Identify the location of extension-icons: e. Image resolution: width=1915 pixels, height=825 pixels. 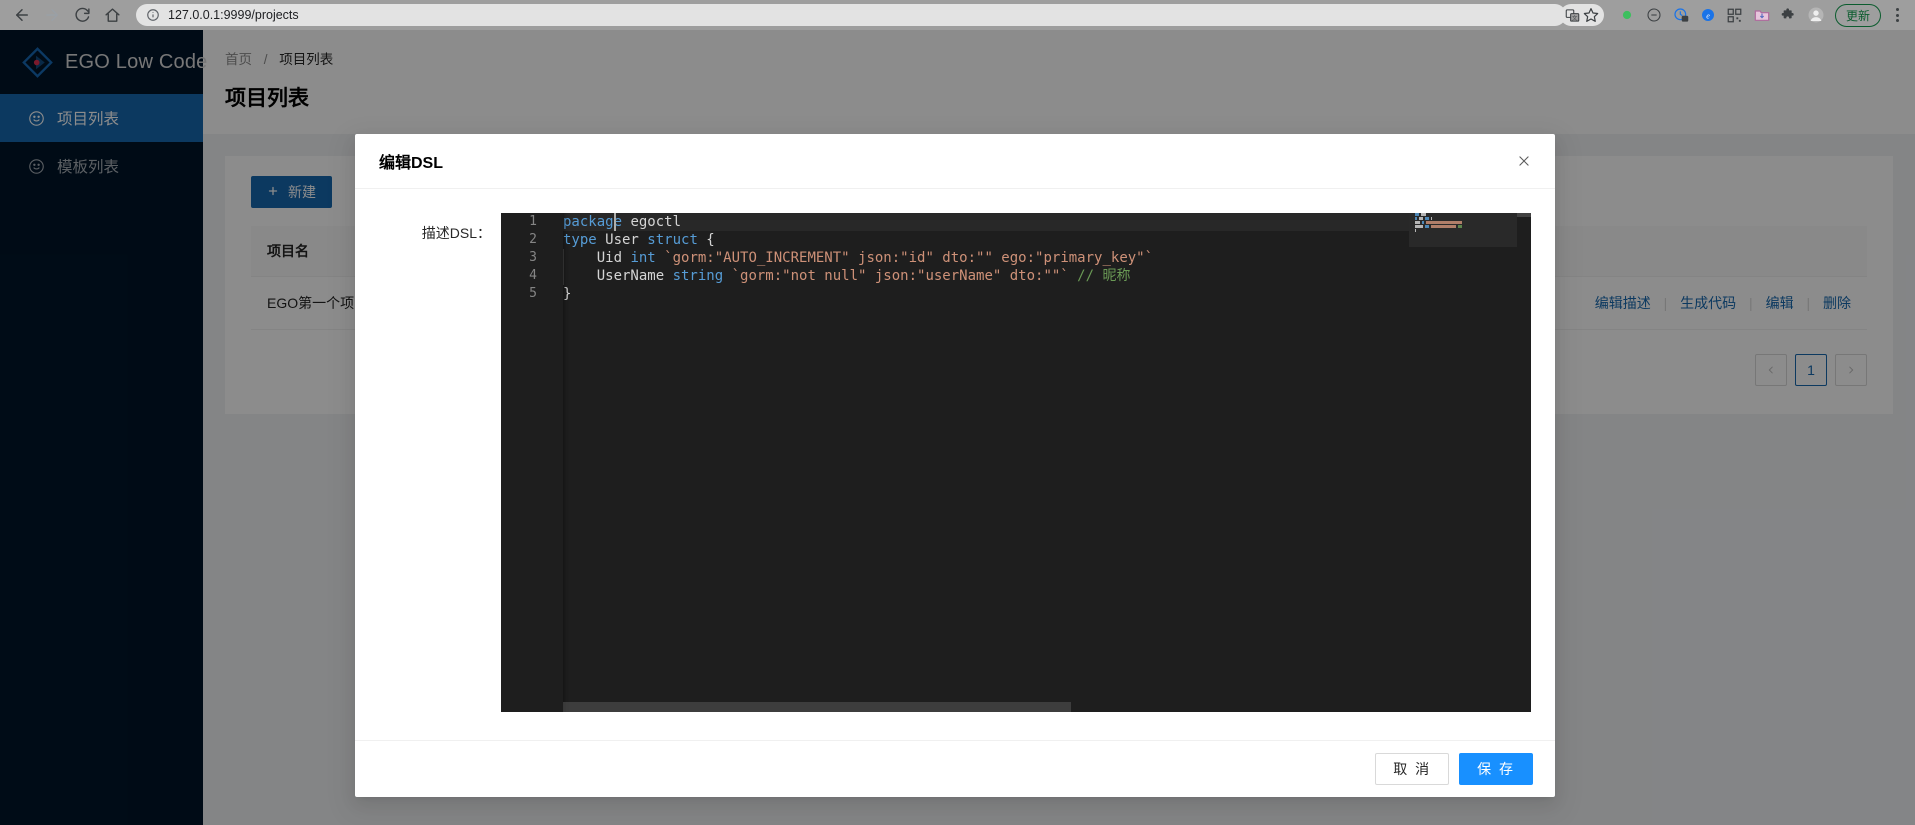
(1718, 15).